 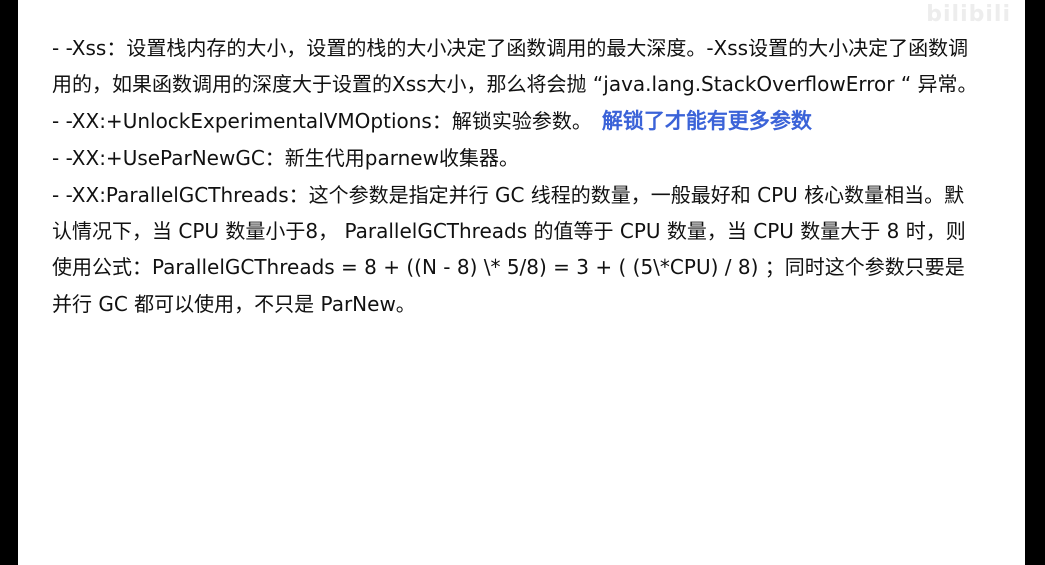 I want to click on use-parnew-paragraph: - -XX:+UseParNewGC：新生代用parnew收集器。, so click(x=285, y=158).